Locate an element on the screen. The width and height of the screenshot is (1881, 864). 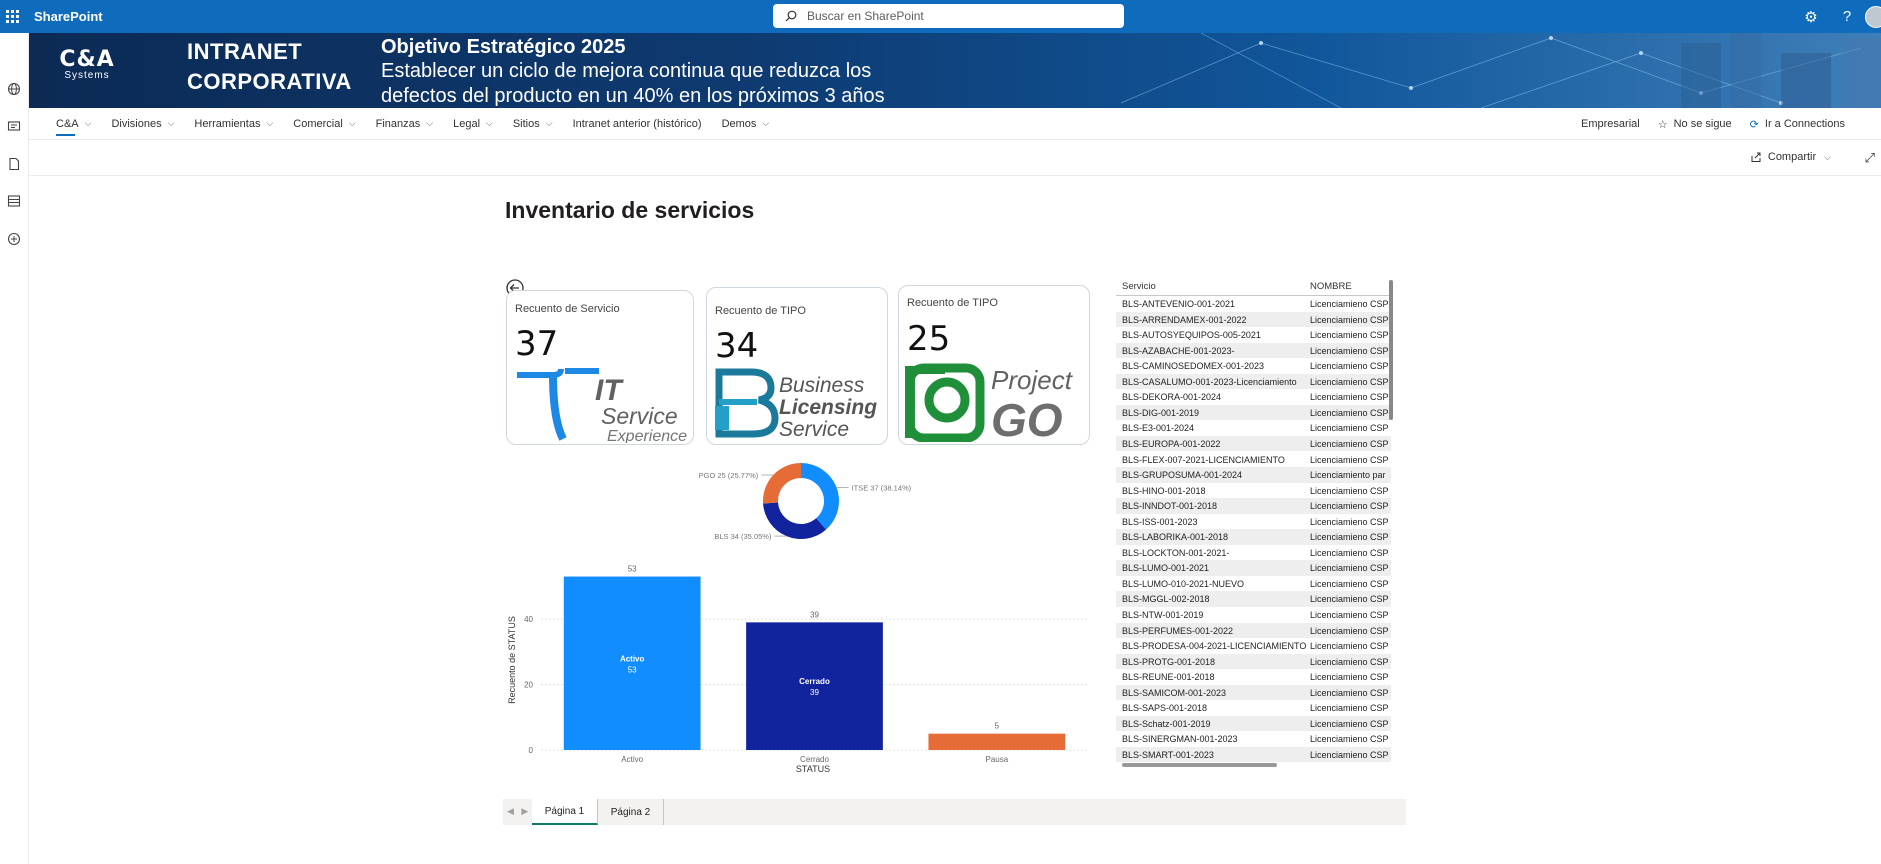
donut-slice-pgo is located at coordinates (782, 483).